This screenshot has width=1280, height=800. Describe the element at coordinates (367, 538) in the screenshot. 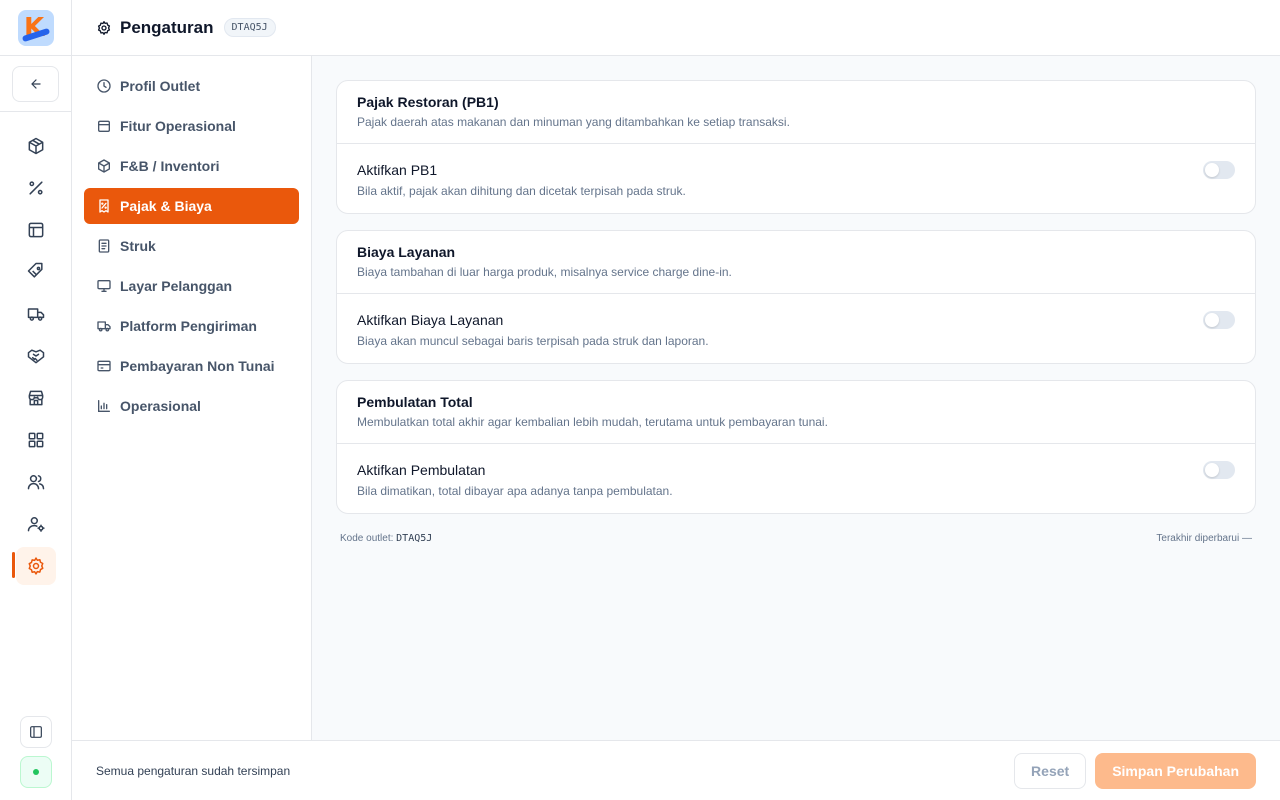

I see `outlet-code-label: Kode outlet:` at that location.